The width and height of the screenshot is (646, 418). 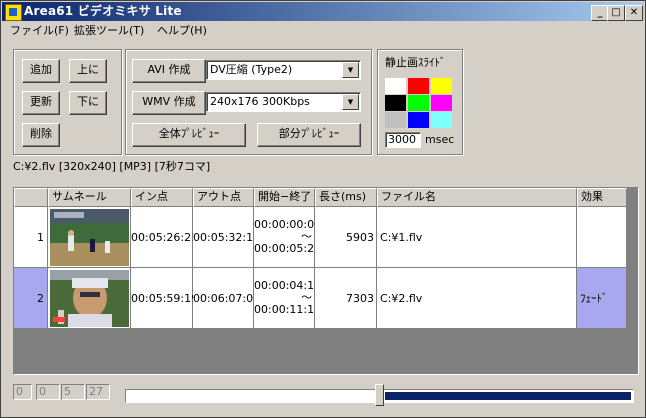 What do you see at coordinates (169, 71) in the screenshot?
I see `avi-create-button: AVI 作成` at bounding box center [169, 71].